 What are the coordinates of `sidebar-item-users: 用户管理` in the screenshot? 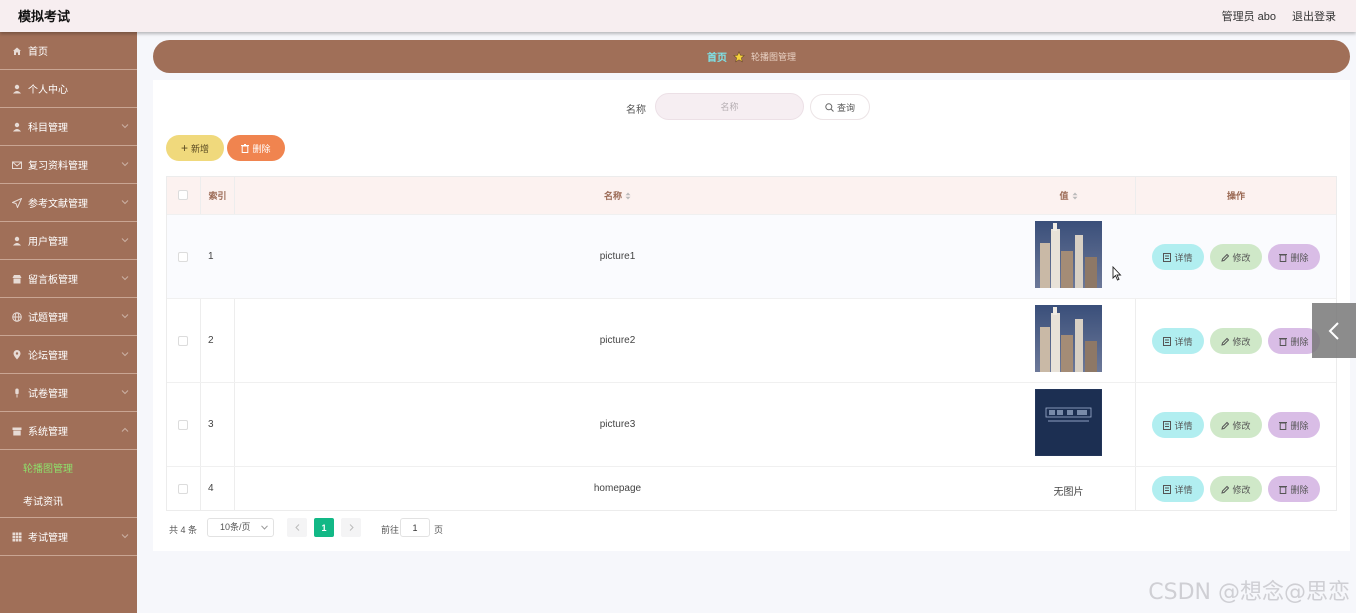 It's located at (68, 241).